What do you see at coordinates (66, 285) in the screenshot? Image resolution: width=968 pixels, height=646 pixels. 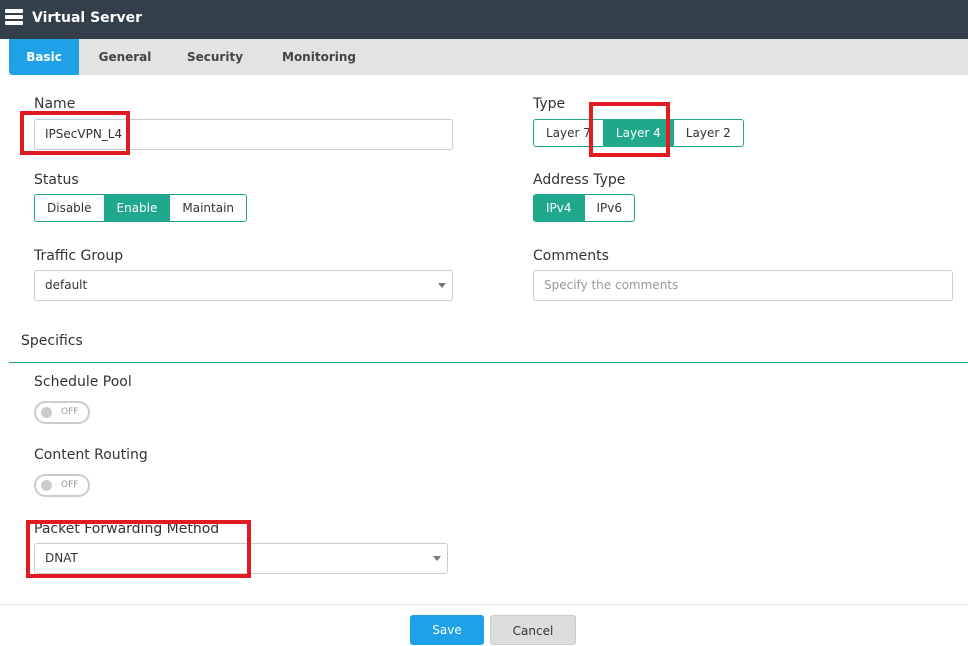 I see `traffic-group-value: default` at bounding box center [66, 285].